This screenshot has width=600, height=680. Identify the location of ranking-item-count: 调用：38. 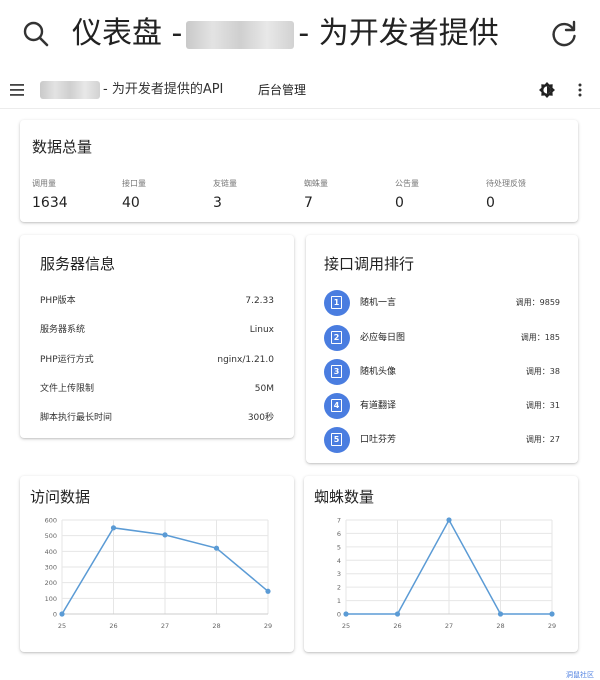
(542, 371).